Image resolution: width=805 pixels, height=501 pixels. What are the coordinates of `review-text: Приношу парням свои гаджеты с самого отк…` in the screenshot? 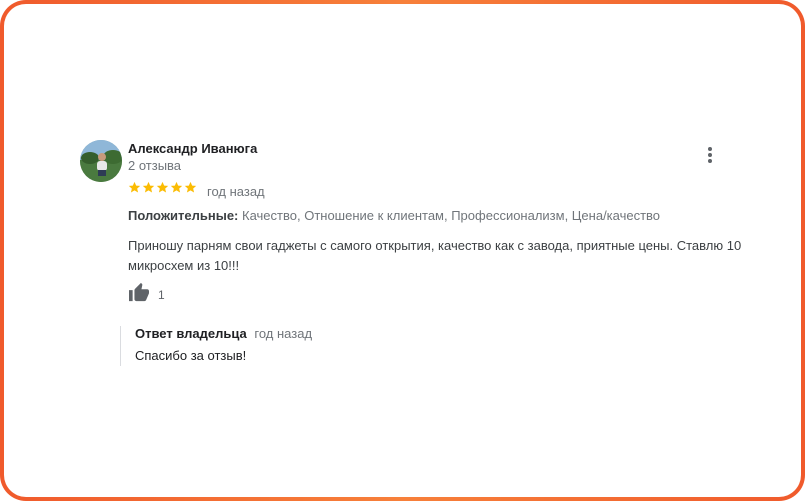 It's located at (435, 255).